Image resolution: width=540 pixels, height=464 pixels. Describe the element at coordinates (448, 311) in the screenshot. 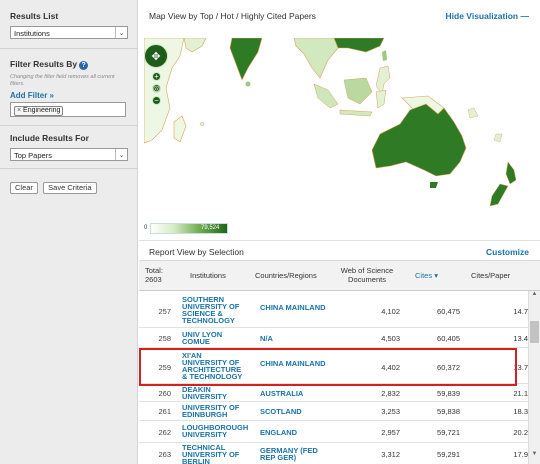

I see `cites: 60,475` at that location.